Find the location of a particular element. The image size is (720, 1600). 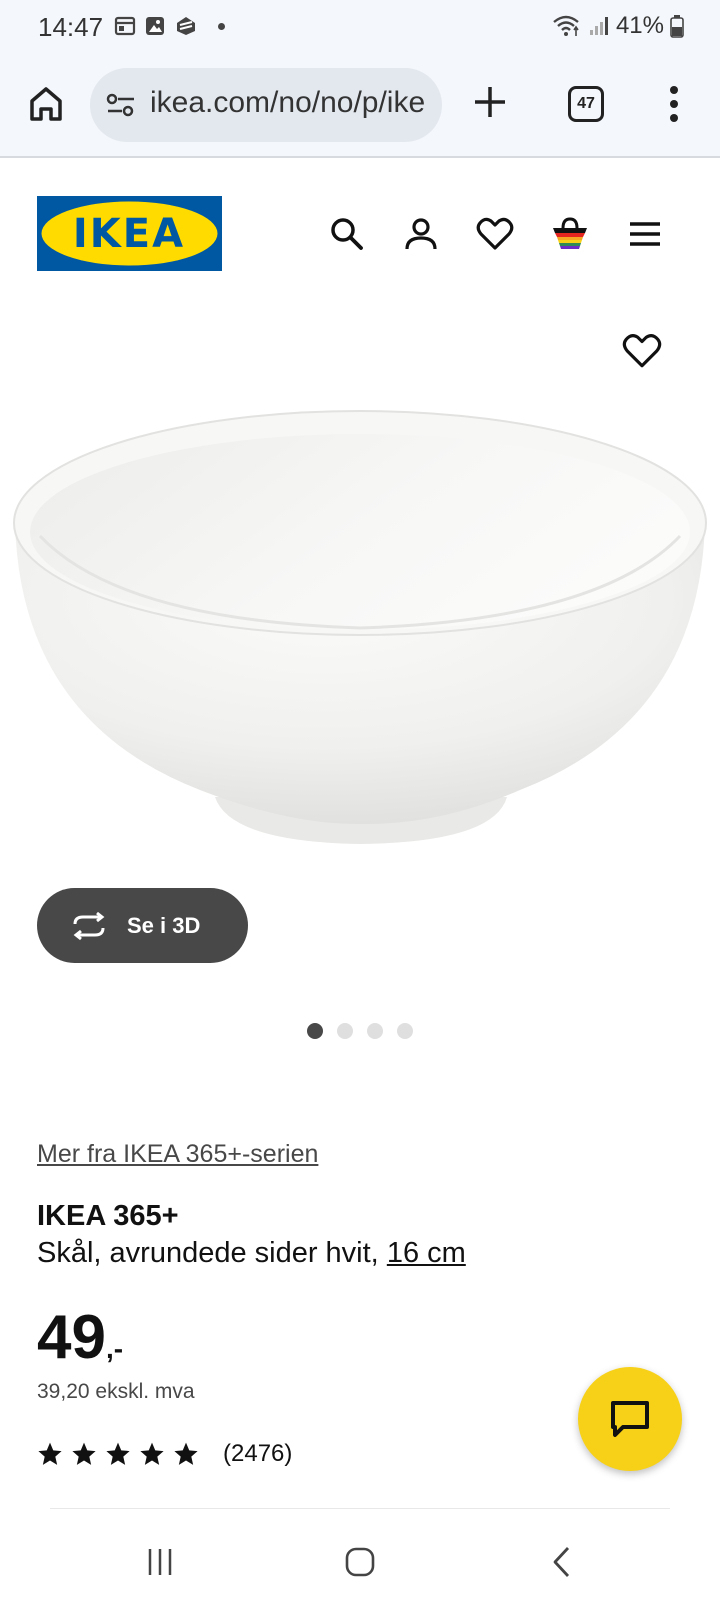

tab-switcher-button: 47 is located at coordinates (586, 104).